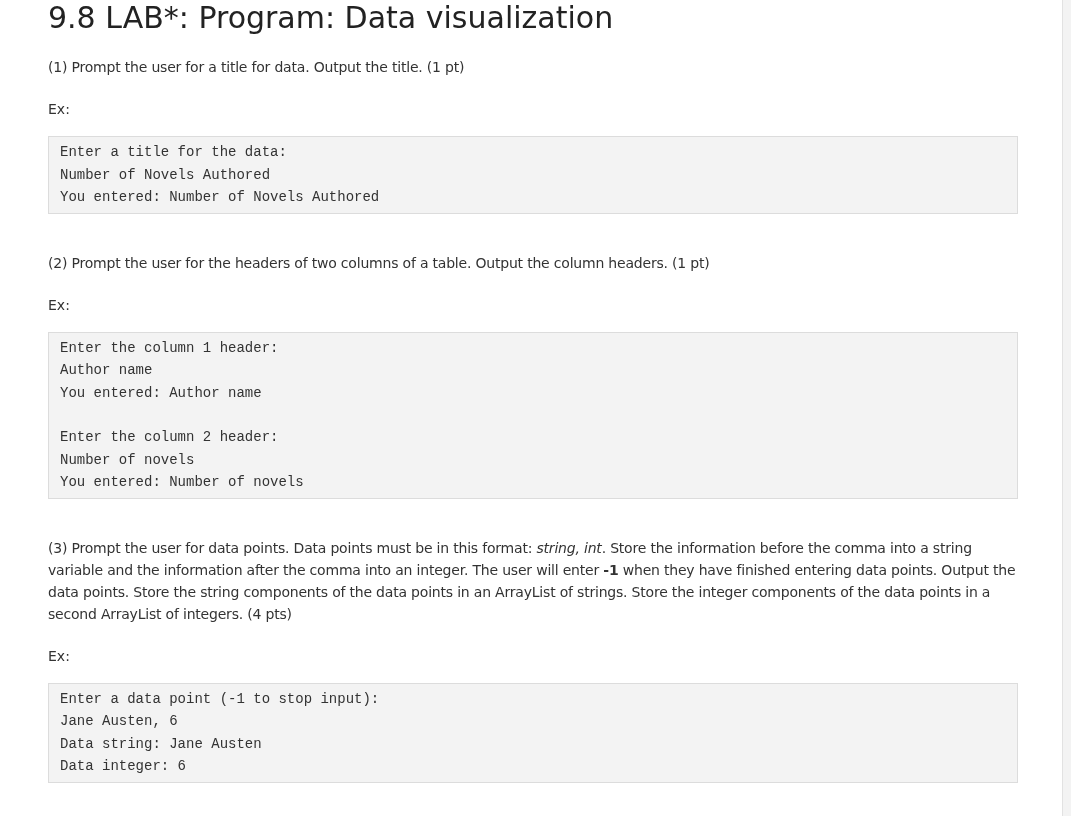 The height and width of the screenshot is (816, 1071). What do you see at coordinates (128, 460) in the screenshot?
I see `console-line: Number of novels` at bounding box center [128, 460].